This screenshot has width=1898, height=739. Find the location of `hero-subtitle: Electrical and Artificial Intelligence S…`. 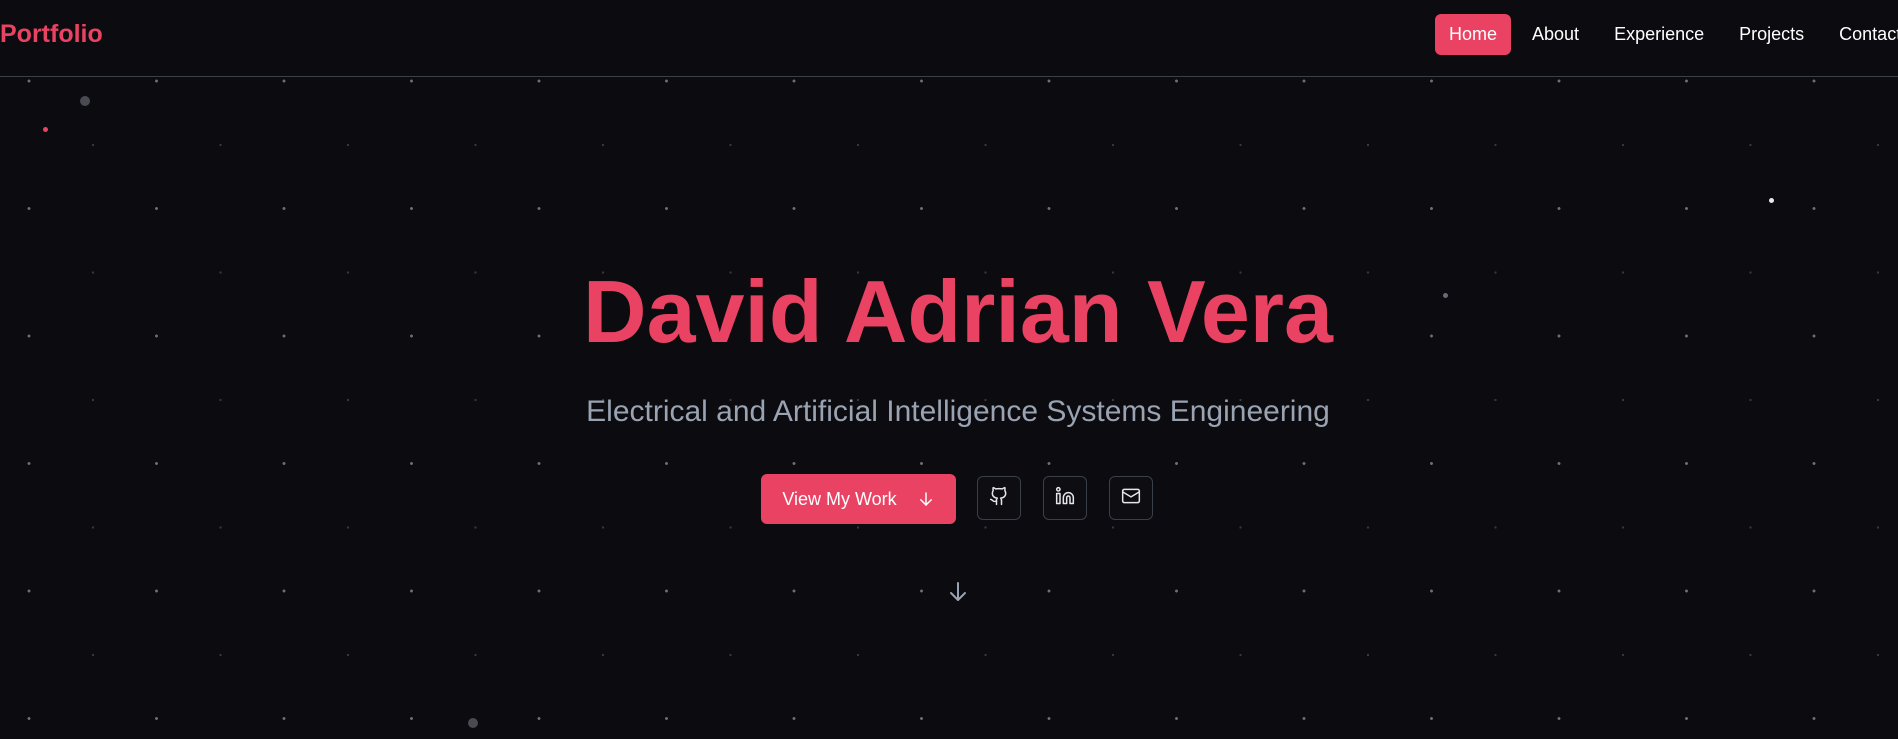

hero-subtitle: Electrical and Artificial Intelligence S… is located at coordinates (958, 411).